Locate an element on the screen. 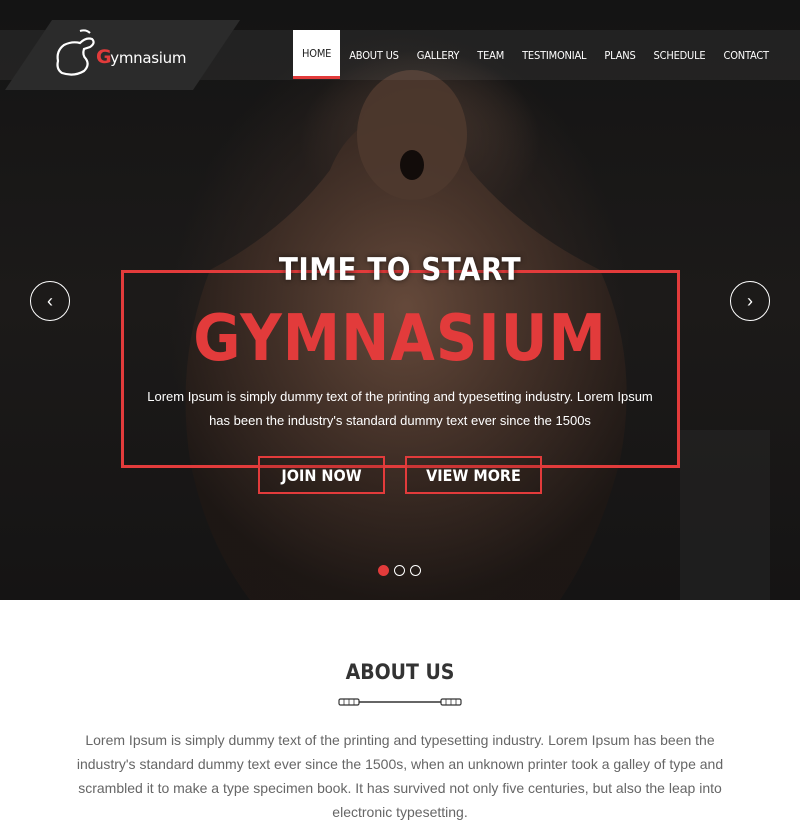 Image resolution: width=800 pixels, height=839 pixels. brand-logo: Gymnasium is located at coordinates (119, 55).